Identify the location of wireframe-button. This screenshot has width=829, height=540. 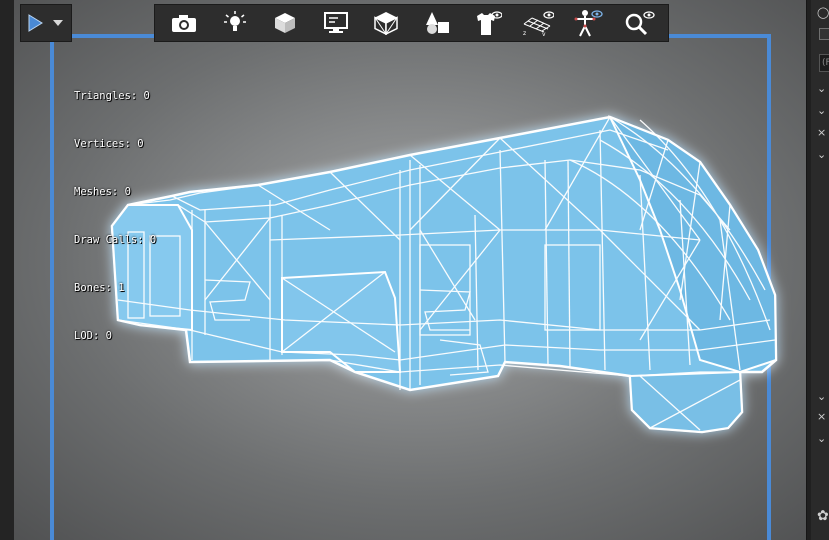
(386, 23).